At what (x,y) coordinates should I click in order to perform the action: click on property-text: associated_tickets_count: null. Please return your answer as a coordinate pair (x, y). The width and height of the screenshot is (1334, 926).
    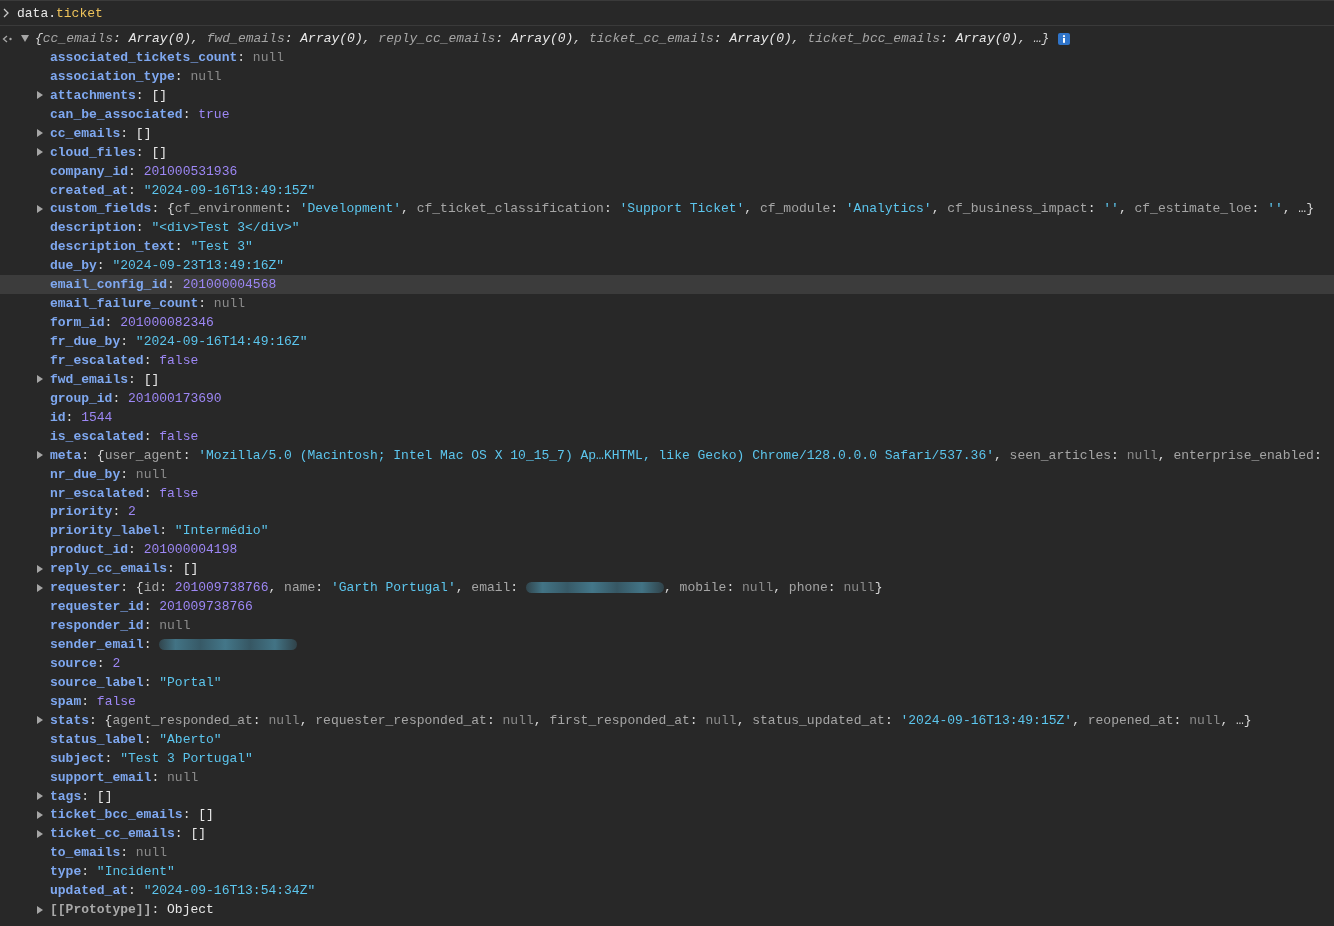
    Looking at the image, I should click on (167, 57).